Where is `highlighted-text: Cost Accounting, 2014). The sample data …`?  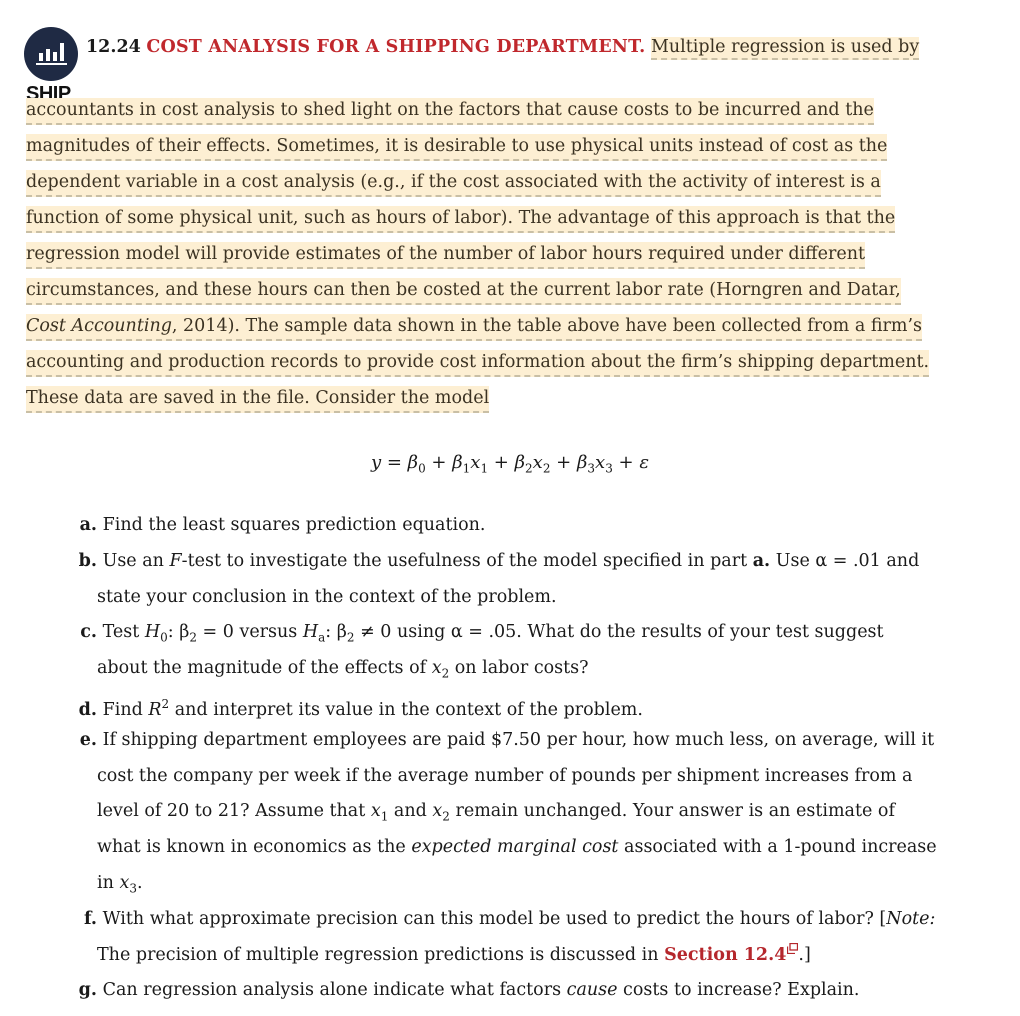 highlighted-text: Cost Accounting, 2014). The sample data … is located at coordinates (474, 327).